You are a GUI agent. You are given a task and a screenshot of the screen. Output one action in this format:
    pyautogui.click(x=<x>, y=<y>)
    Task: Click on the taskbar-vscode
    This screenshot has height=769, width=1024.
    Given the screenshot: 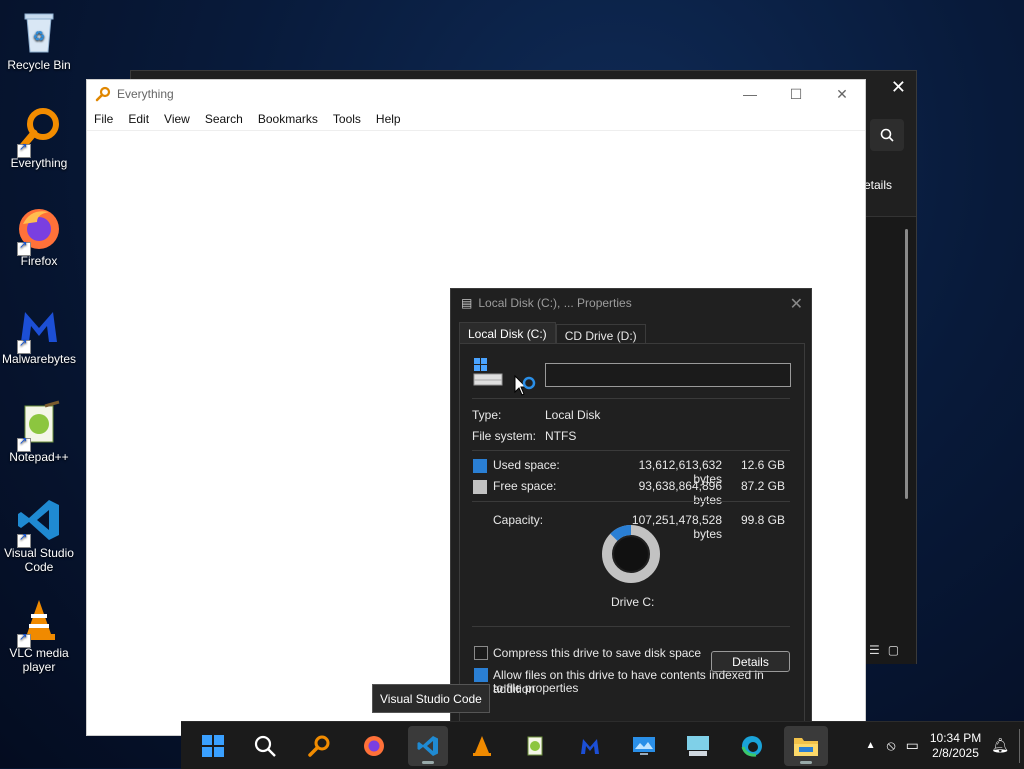 What is the action you would take?
    pyautogui.click(x=428, y=746)
    